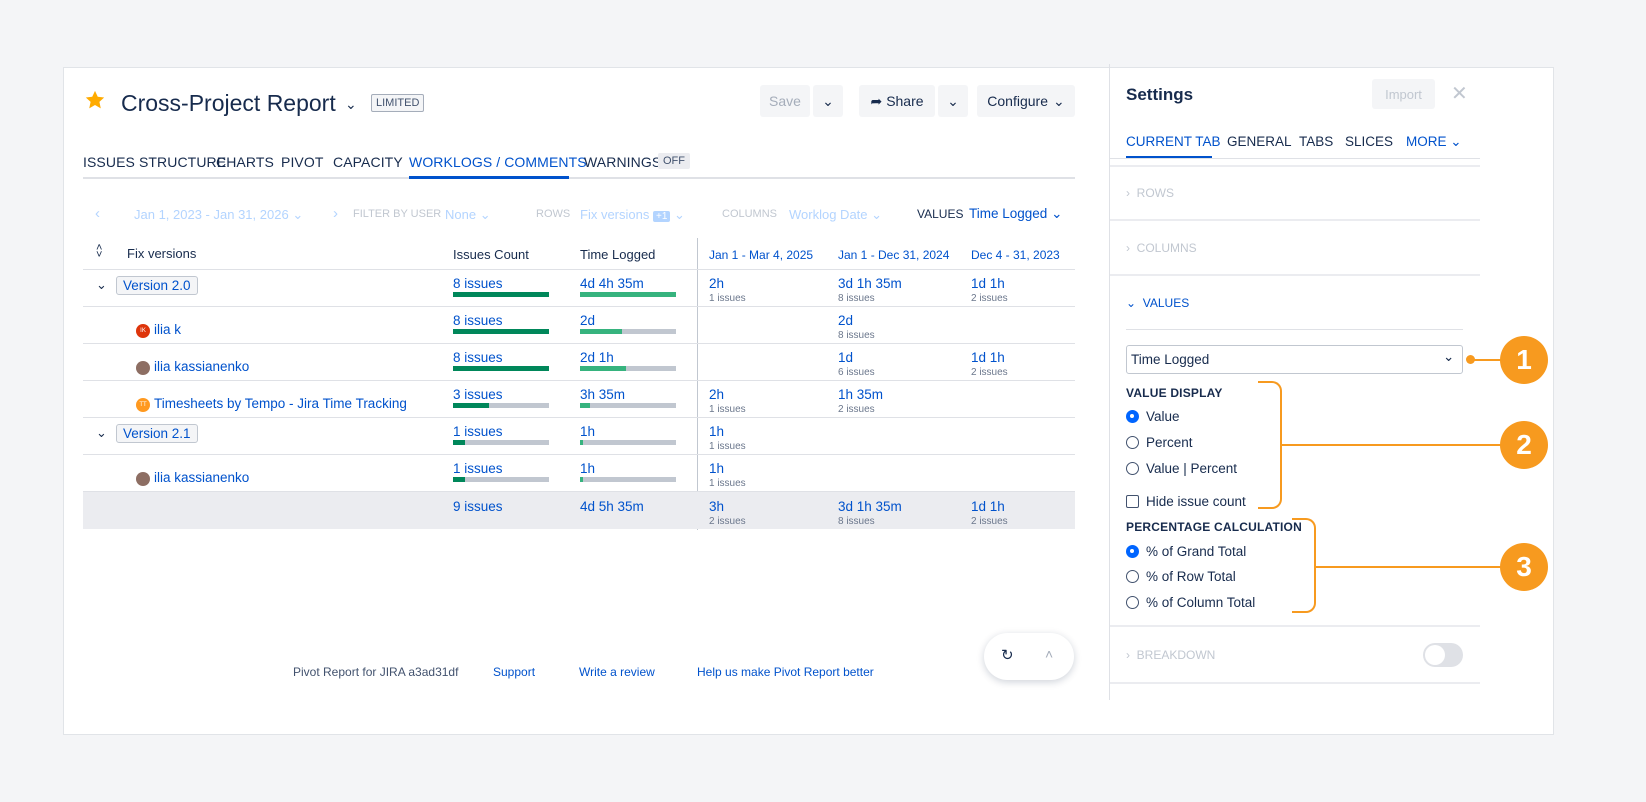 The height and width of the screenshot is (802, 1646). Describe the element at coordinates (870, 283) in the screenshot. I see `period-value-link: 3d 1h 35m` at that location.